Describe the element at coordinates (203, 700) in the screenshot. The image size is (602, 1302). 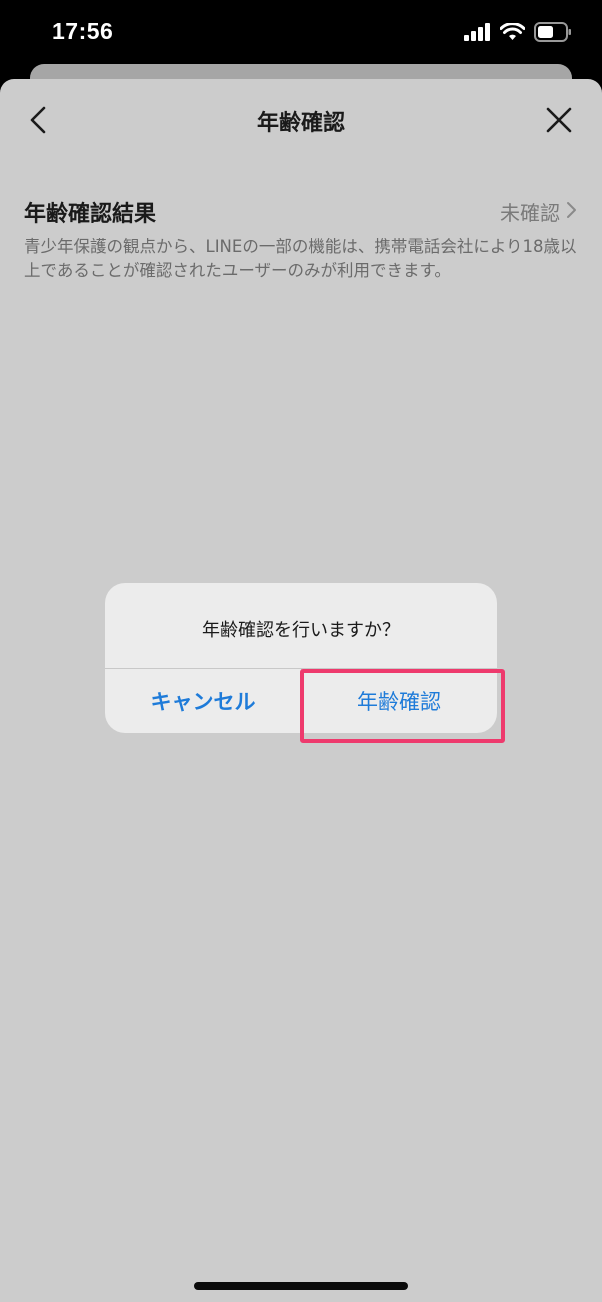
I see `cancel-button: キャンセル` at that location.